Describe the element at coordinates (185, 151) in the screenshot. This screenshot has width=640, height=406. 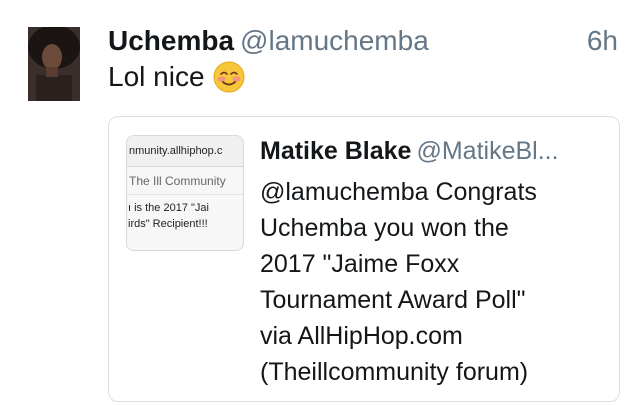
I see `thumbnail-url: nmunity.allhiphop.c` at that location.